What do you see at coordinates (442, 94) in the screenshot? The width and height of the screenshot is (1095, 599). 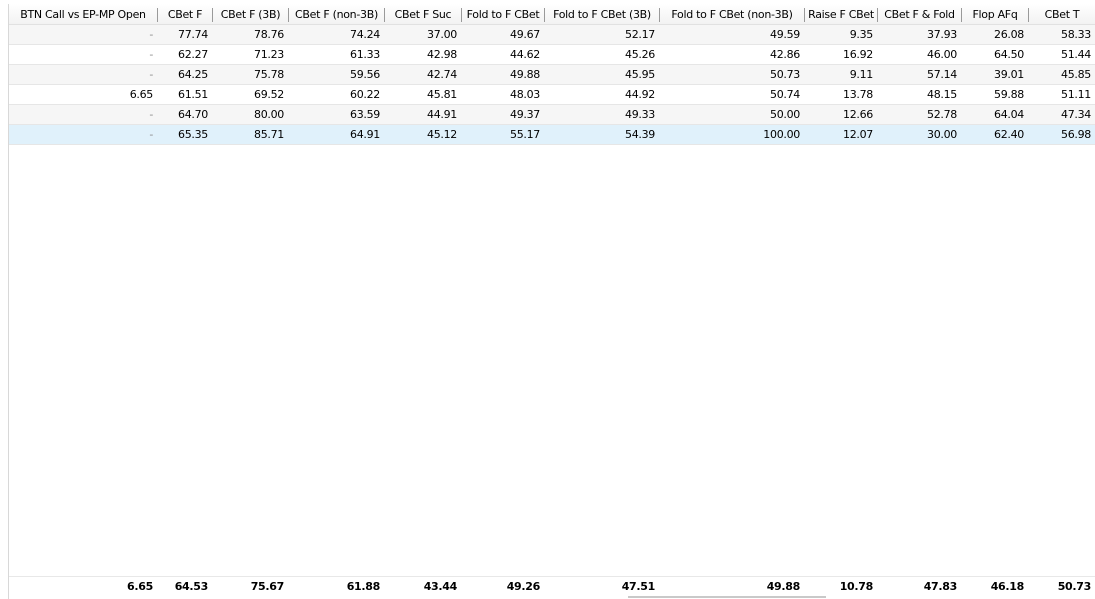 I see `cell-cbet-f-suc: 45.81` at bounding box center [442, 94].